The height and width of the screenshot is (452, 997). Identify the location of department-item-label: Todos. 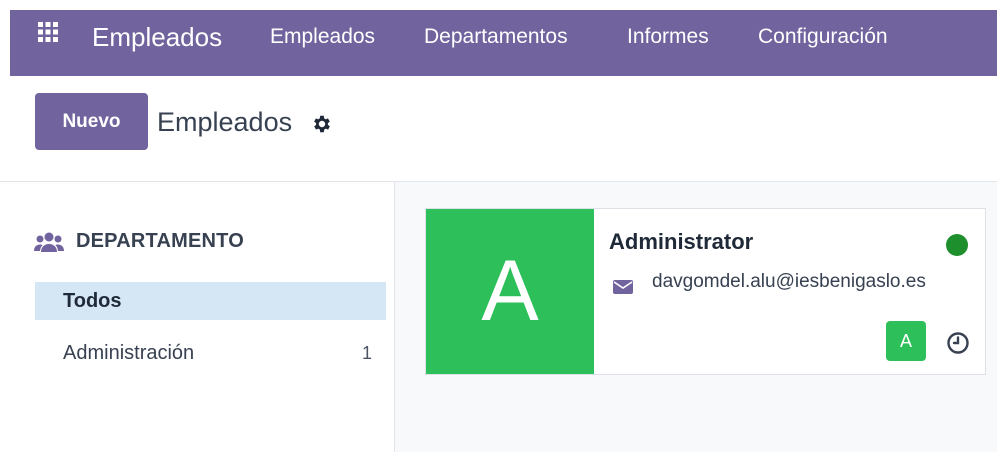
(92, 300).